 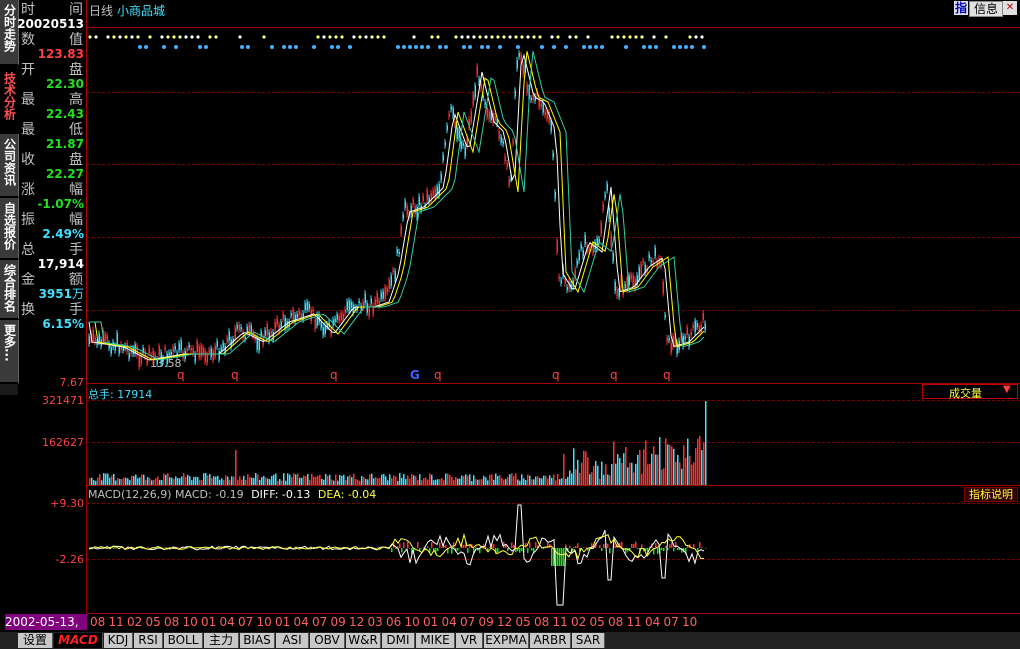 What do you see at coordinates (227, 622) in the screenshot?
I see `x-axis-tick: 04` at bounding box center [227, 622].